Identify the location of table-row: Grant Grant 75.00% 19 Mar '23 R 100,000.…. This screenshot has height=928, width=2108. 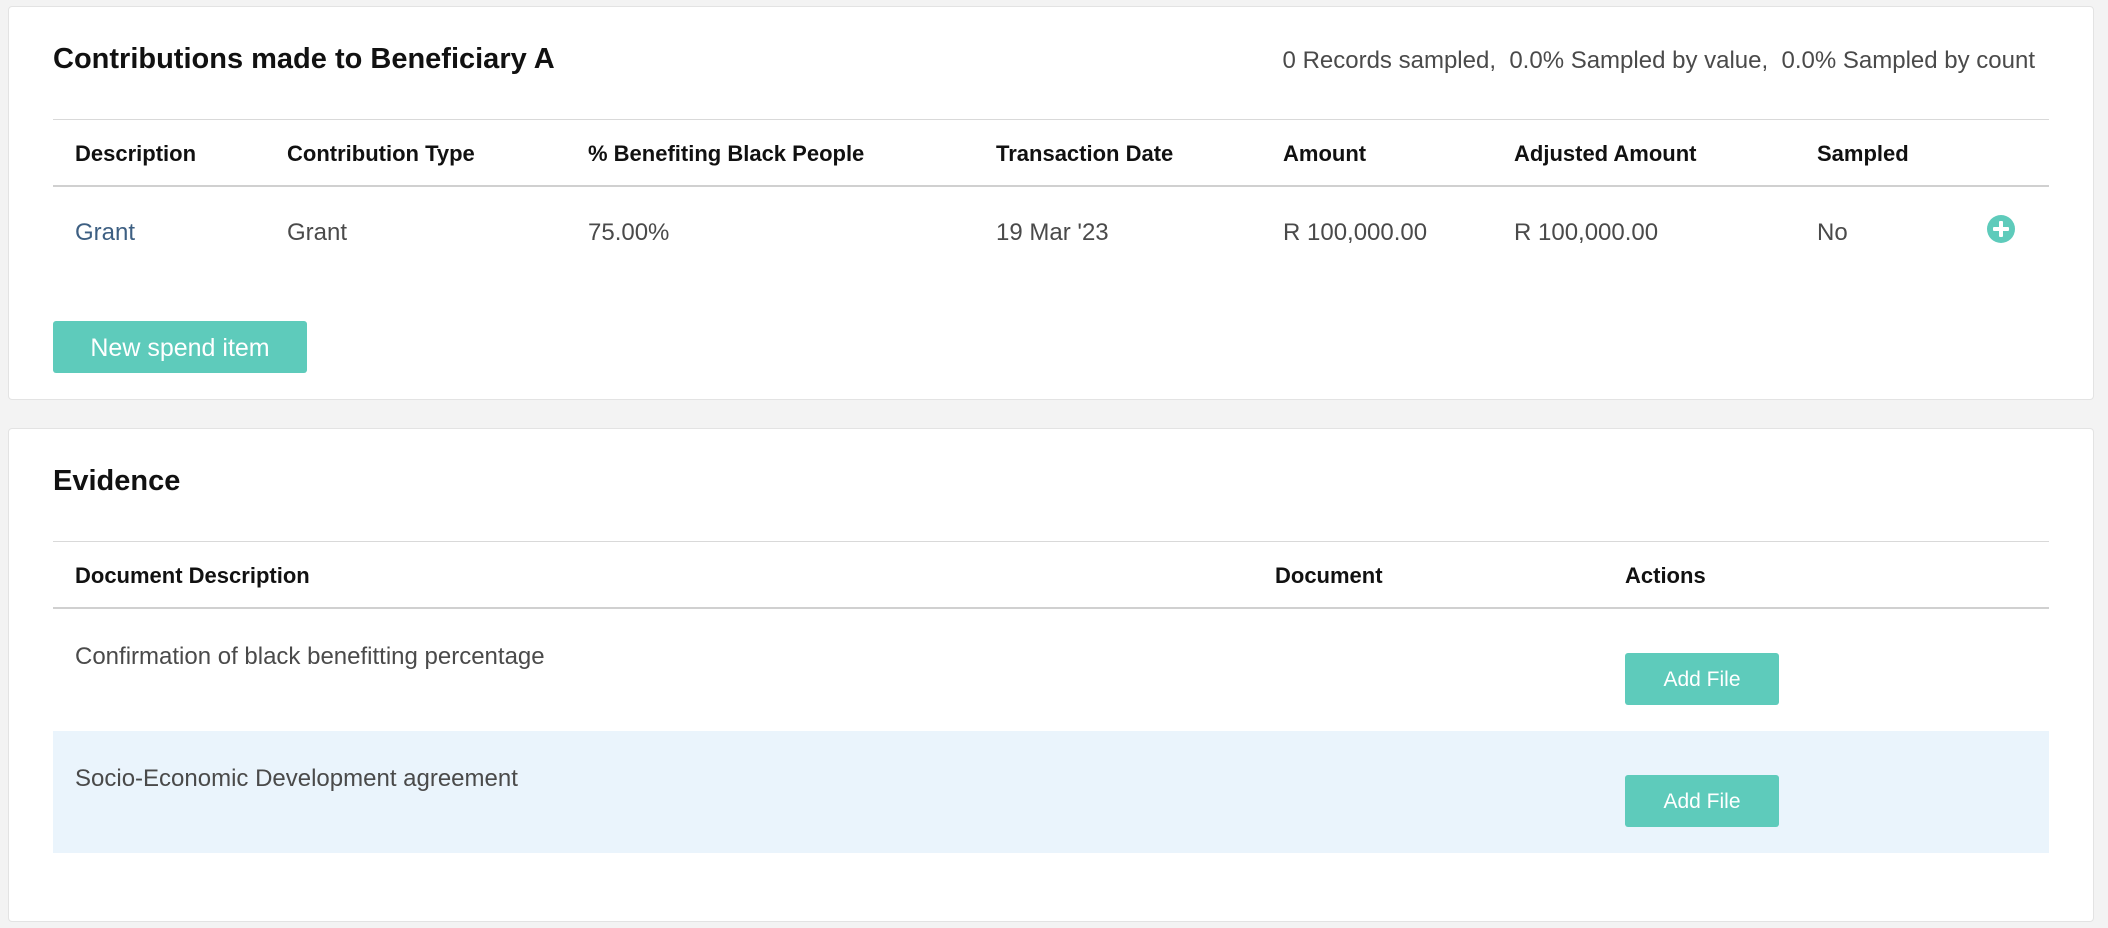
(1051, 235).